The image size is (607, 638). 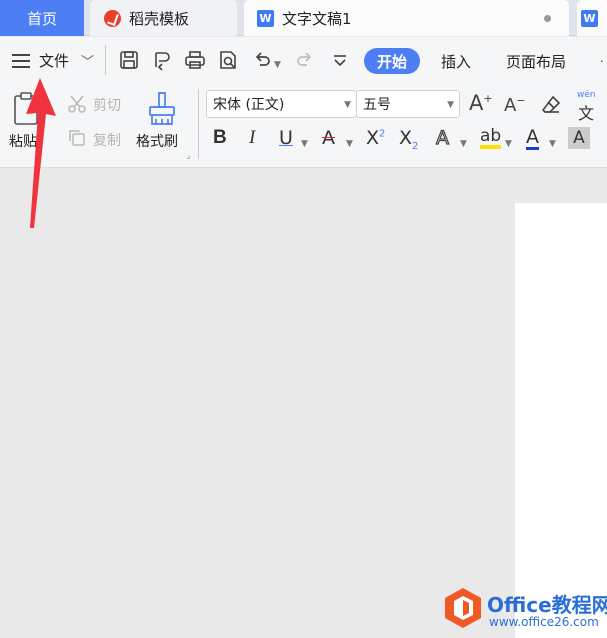 I want to click on print-icon, so click(x=195, y=60).